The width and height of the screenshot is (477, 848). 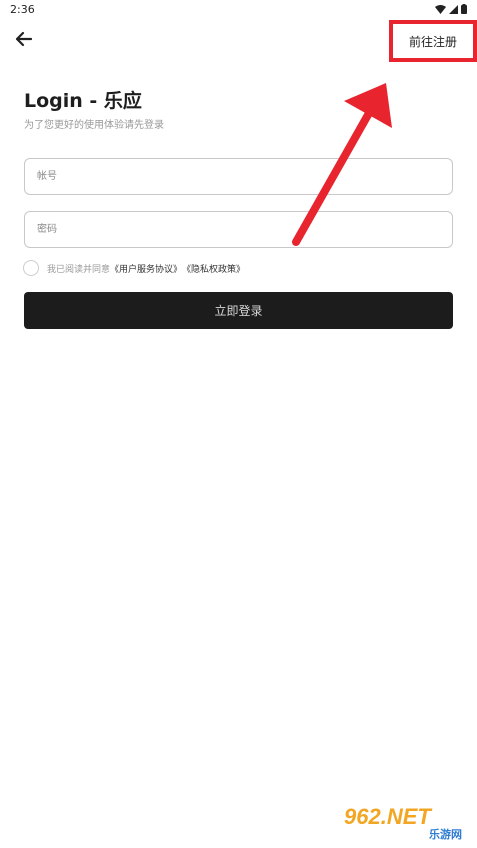 I want to click on register-highlight-box: 前往注册, so click(x=433, y=41).